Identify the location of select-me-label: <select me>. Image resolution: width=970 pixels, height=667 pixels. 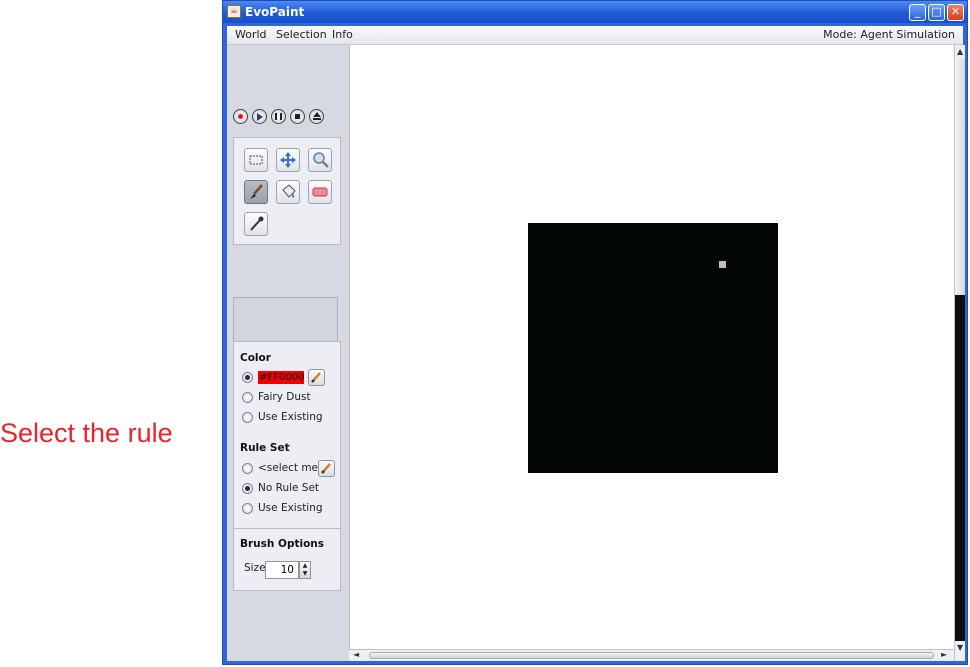
(292, 468).